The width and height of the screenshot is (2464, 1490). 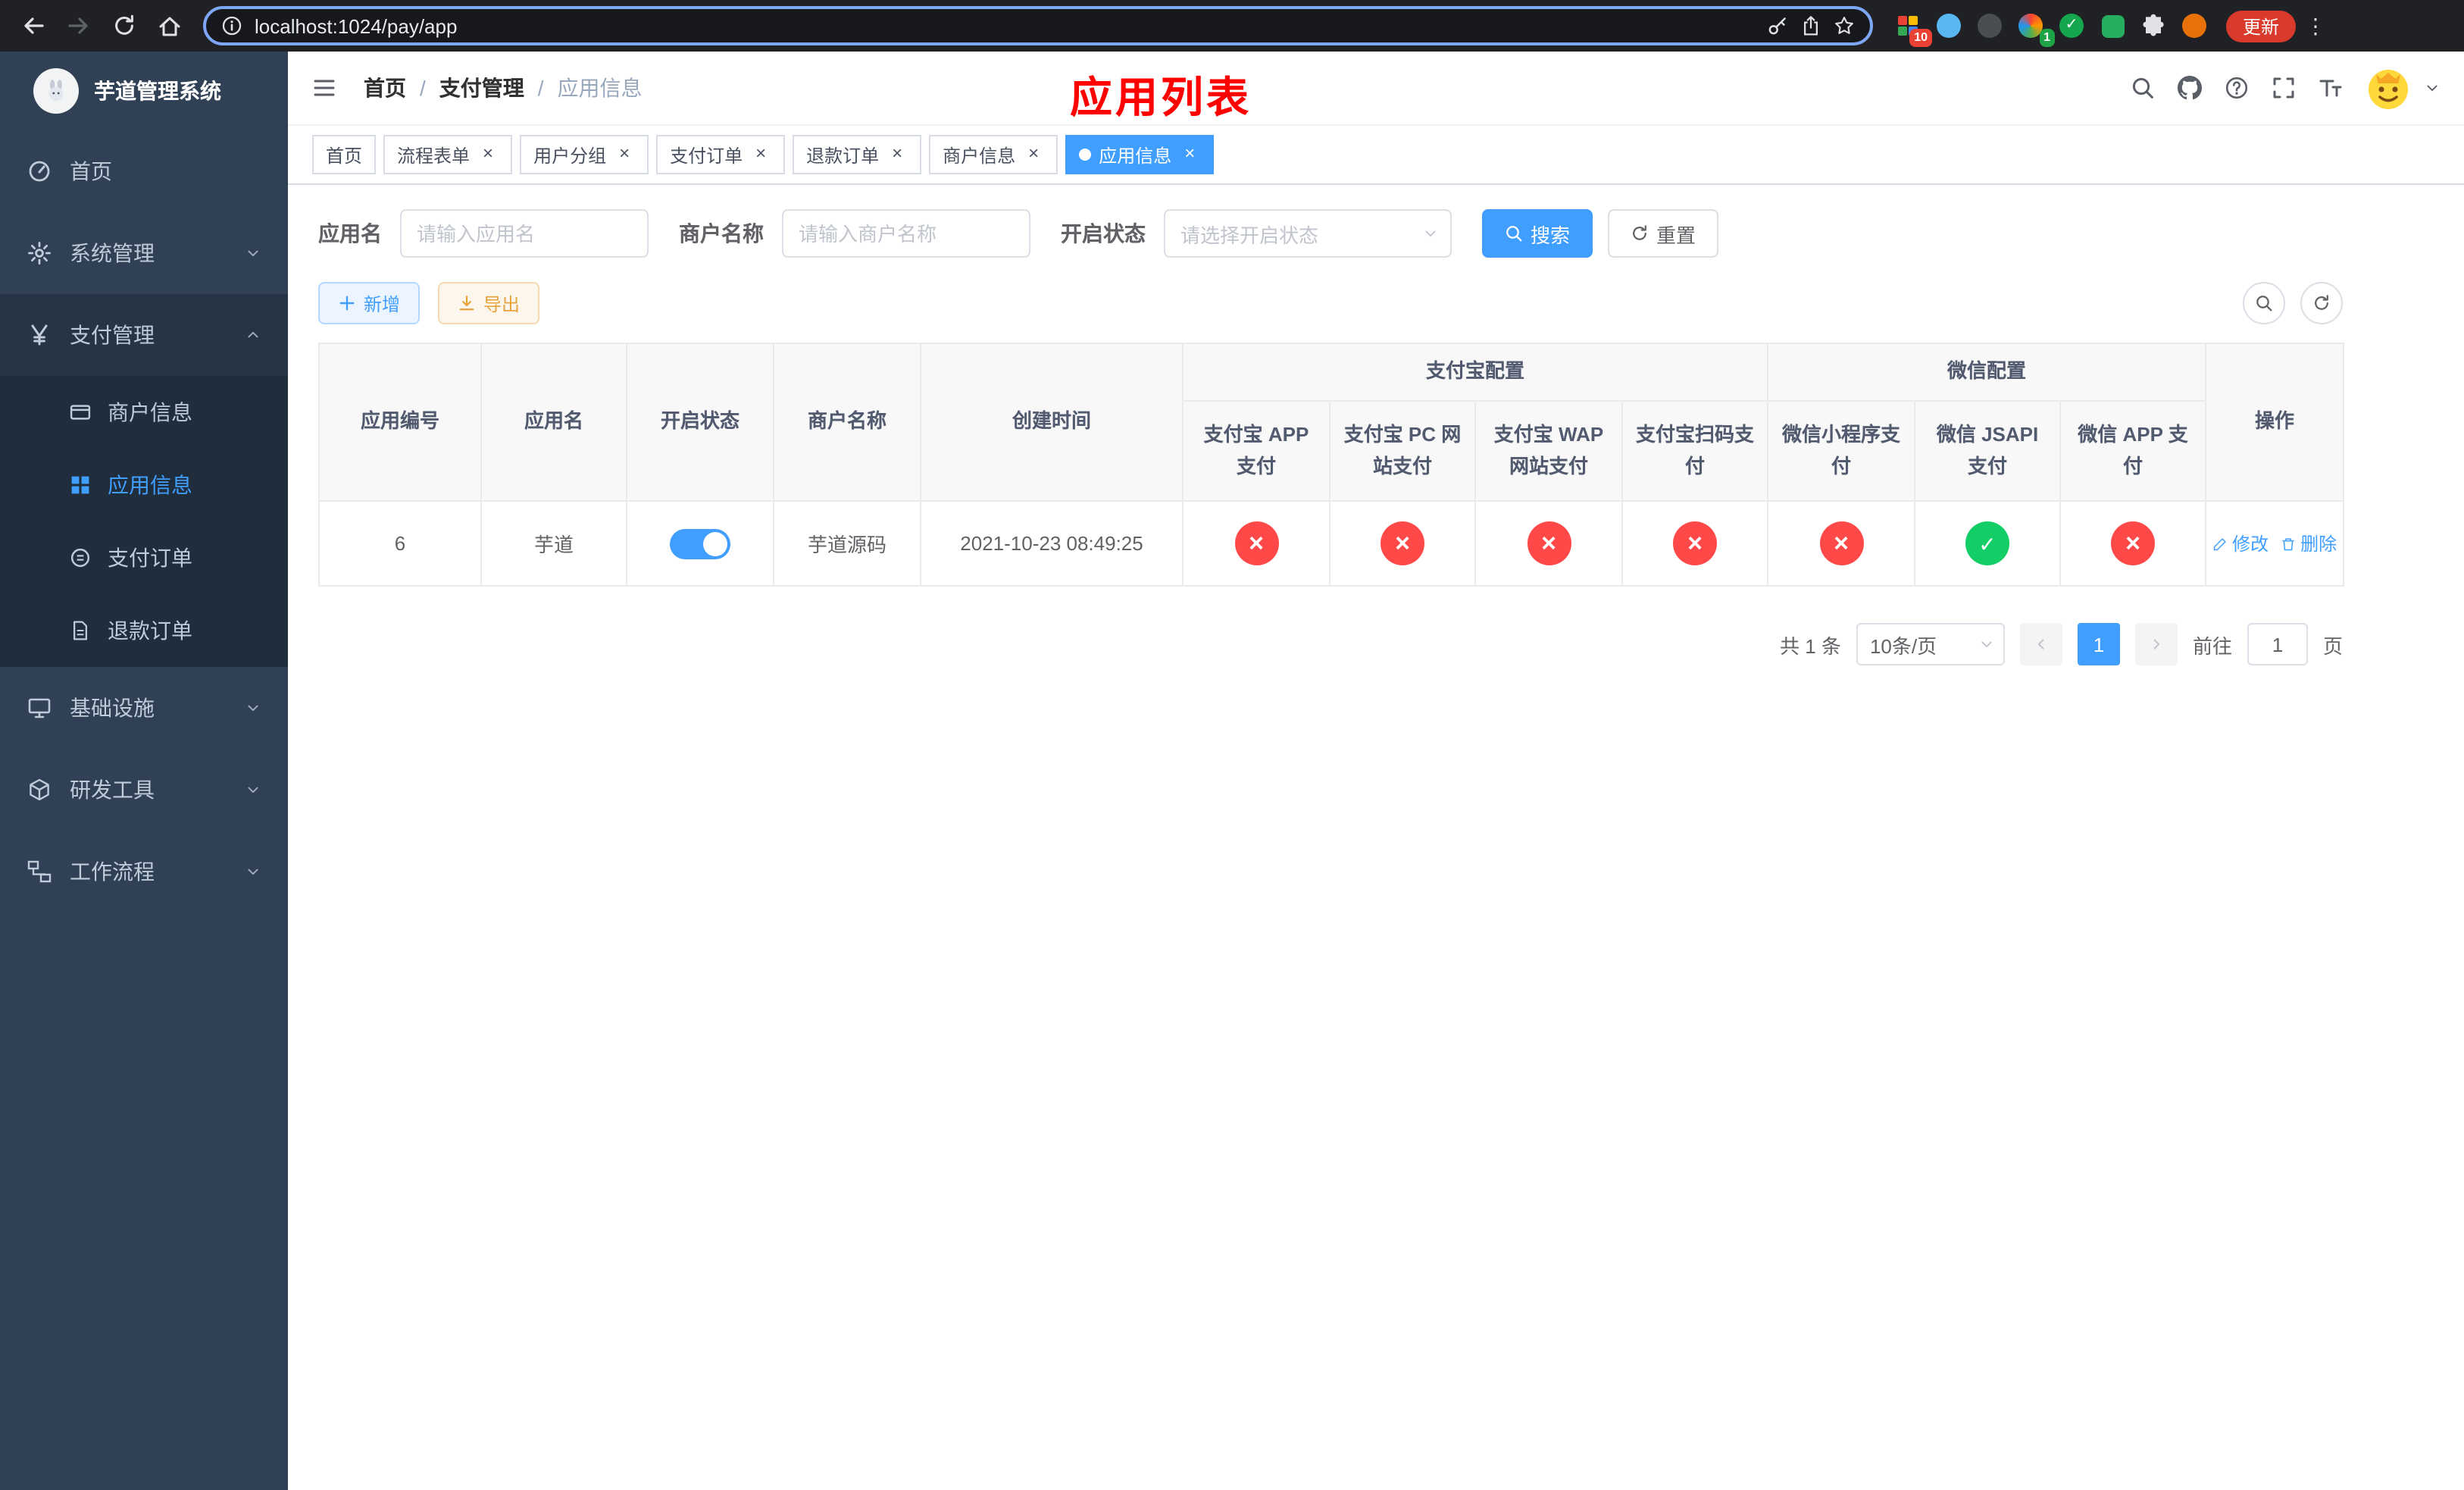 I want to click on col-alipay-wap: 支付宝 WAP 网站支付, so click(x=1548, y=451).